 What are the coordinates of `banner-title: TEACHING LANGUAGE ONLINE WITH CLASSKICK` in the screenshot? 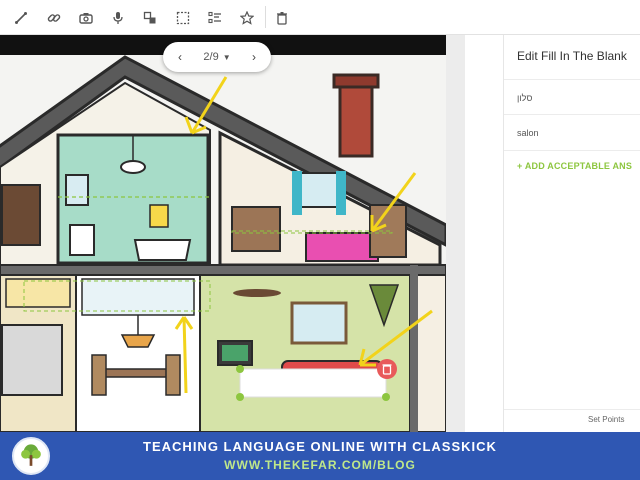 It's located at (320, 446).